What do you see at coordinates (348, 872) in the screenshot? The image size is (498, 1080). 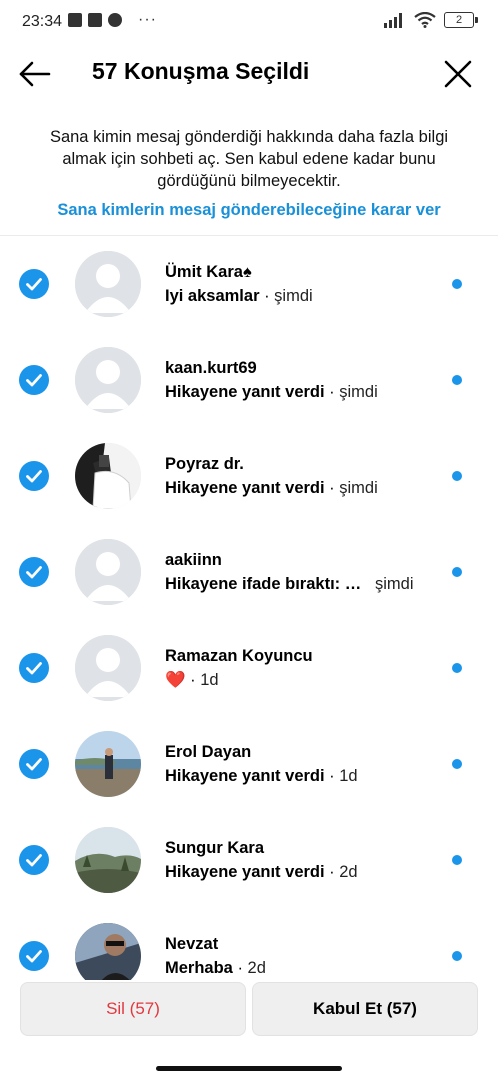 I see `message-time: 2d` at bounding box center [348, 872].